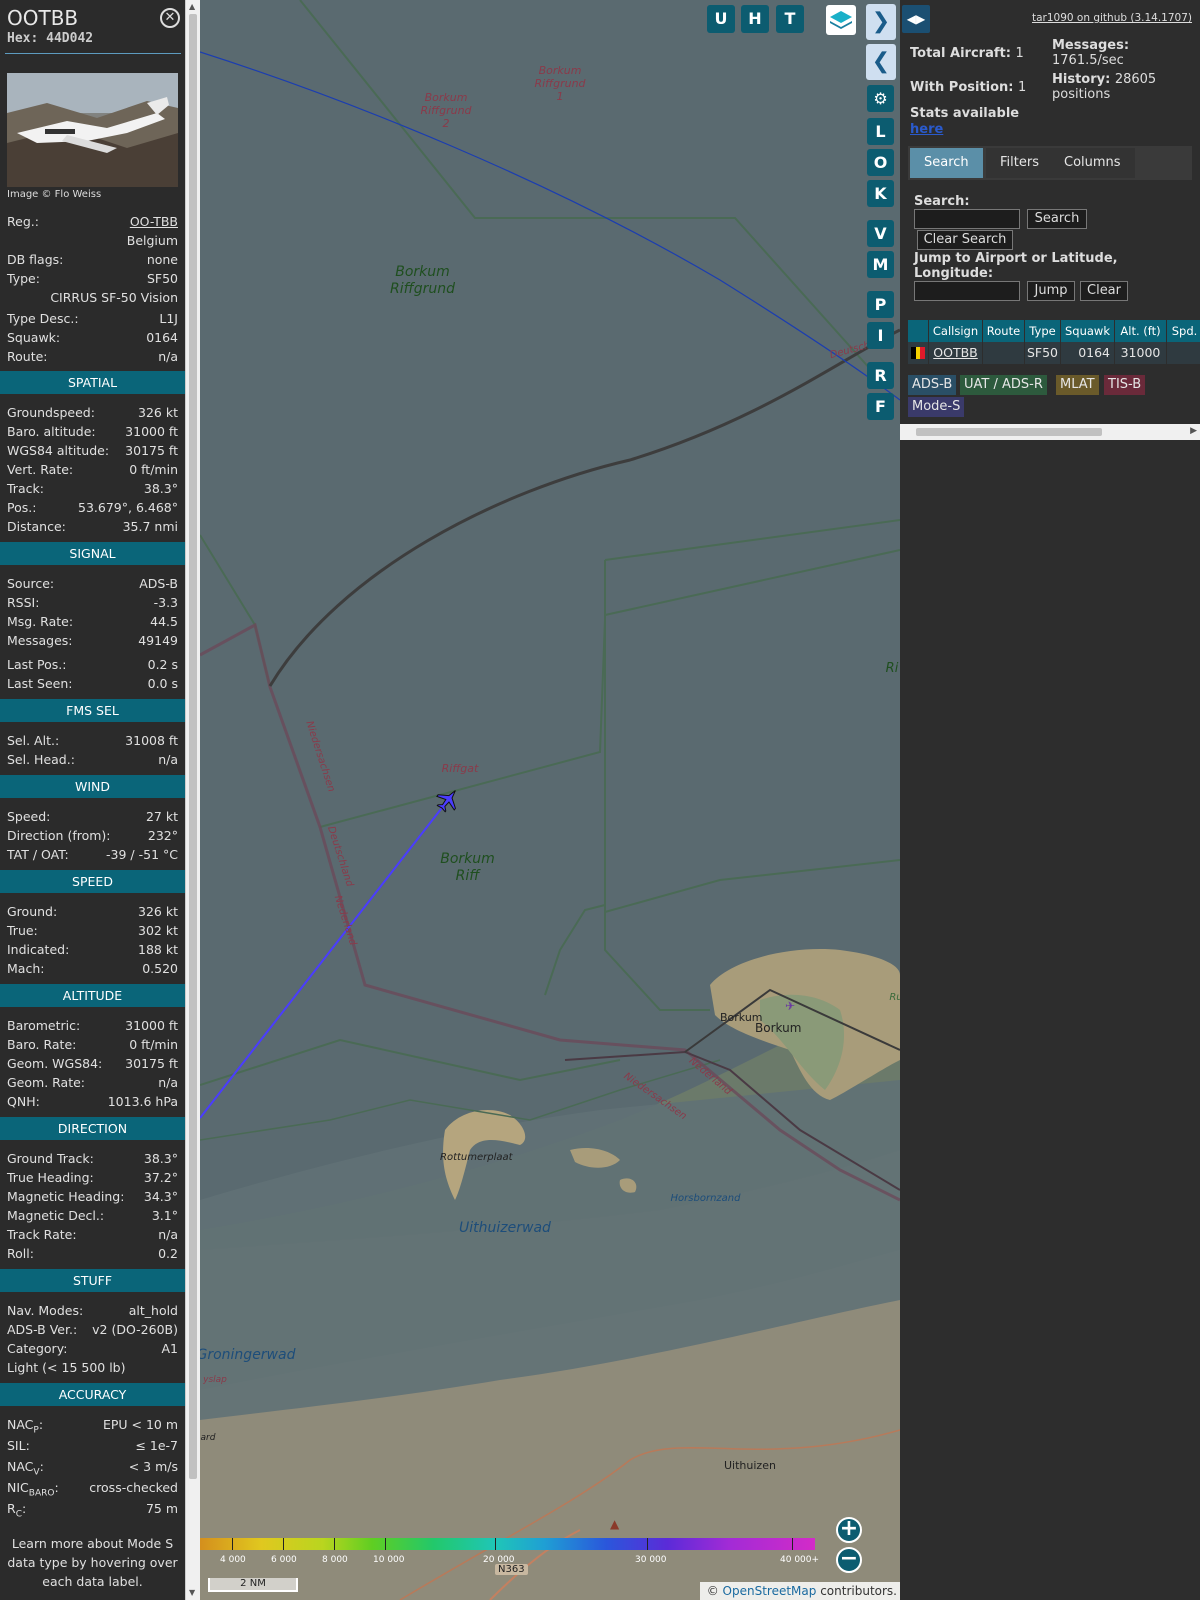 The width and height of the screenshot is (1200, 1600). What do you see at coordinates (881, 22) in the screenshot?
I see `next-aircraft-button: ❯` at bounding box center [881, 22].